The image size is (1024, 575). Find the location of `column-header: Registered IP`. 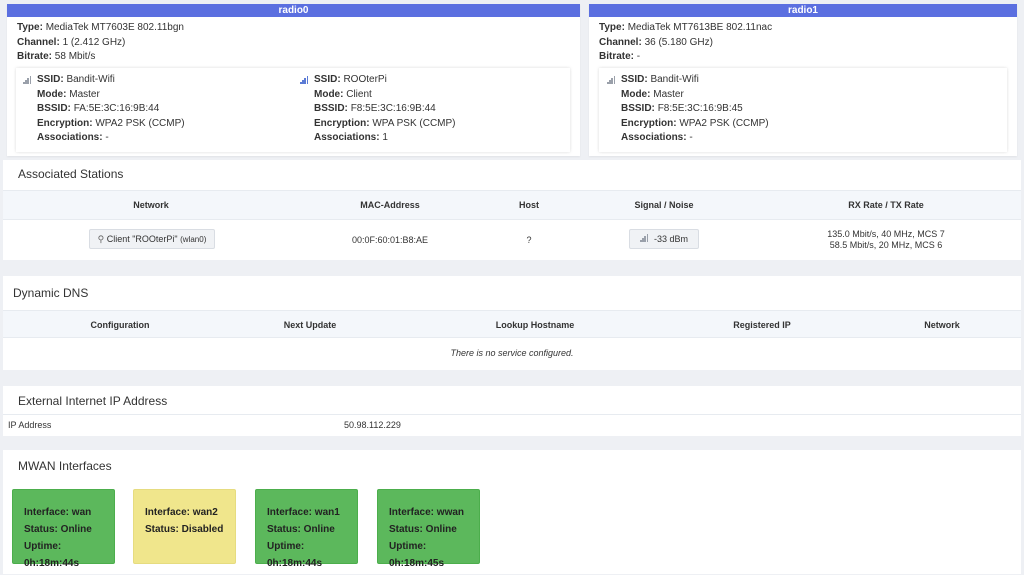

column-header: Registered IP is located at coordinates (762, 325).